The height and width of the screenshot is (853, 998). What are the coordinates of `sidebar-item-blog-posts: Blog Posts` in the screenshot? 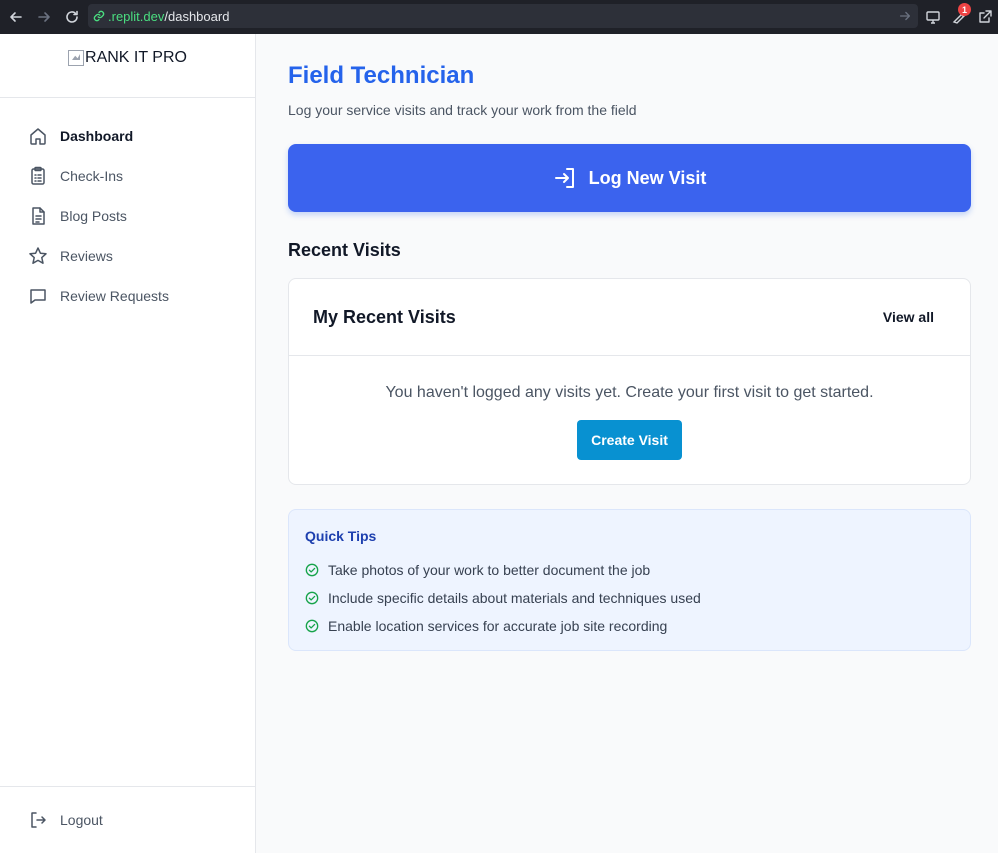 It's located at (127, 216).